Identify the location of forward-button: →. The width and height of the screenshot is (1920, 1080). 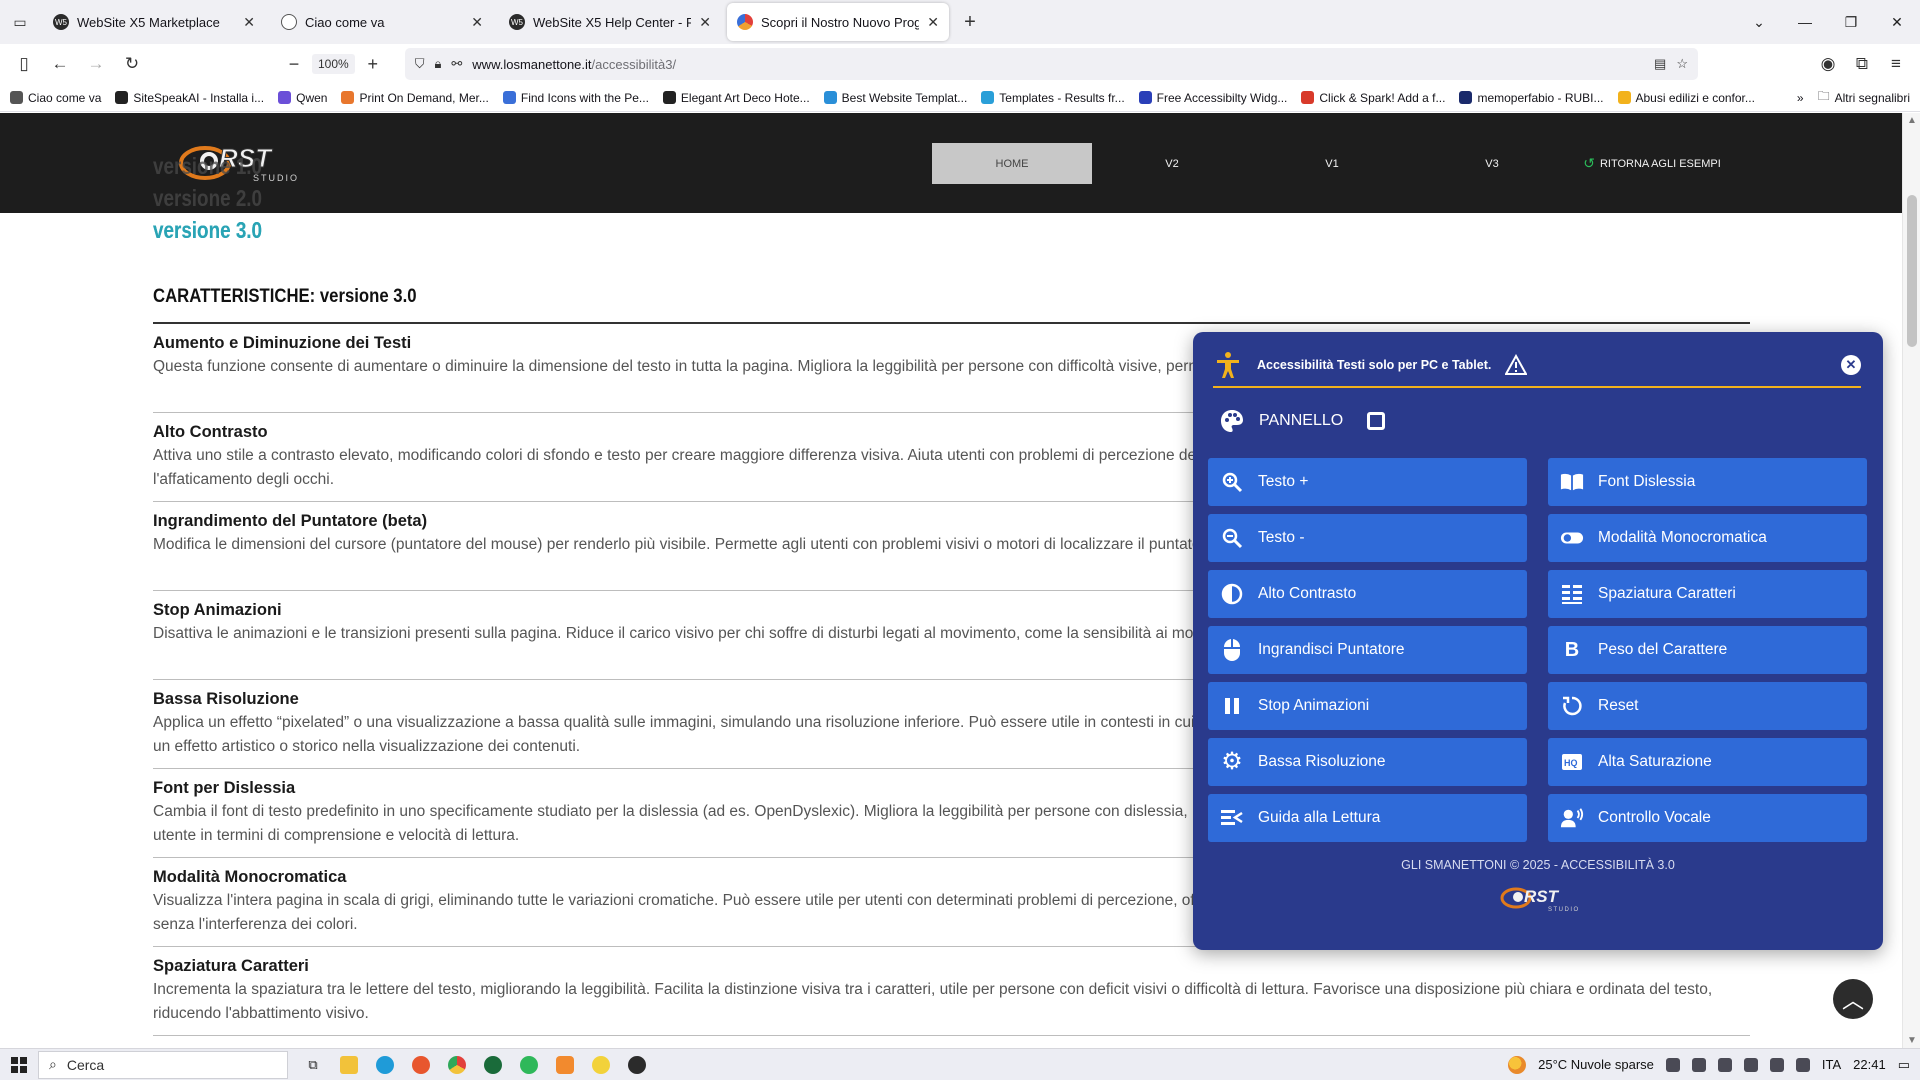
(96, 64).